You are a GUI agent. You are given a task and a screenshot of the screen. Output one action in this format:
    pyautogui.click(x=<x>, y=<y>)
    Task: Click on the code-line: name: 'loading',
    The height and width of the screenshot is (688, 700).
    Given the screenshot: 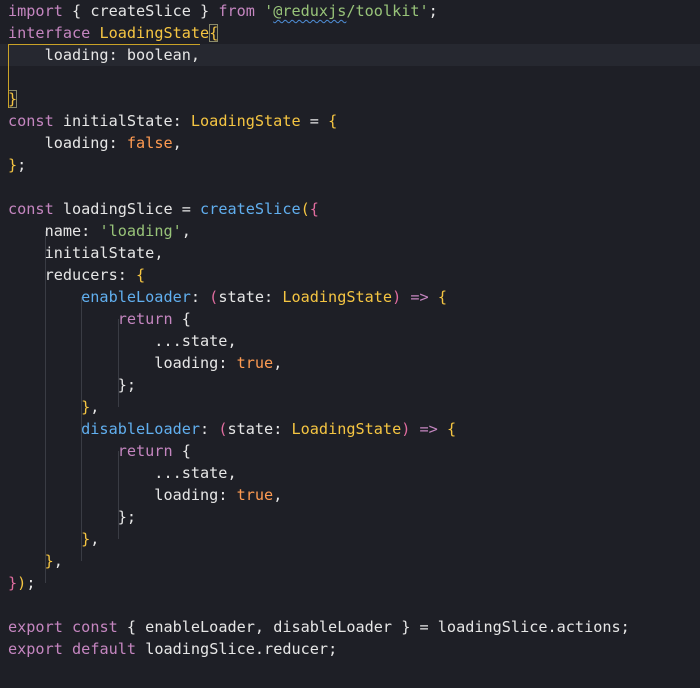 What is the action you would take?
    pyautogui.click(x=350, y=231)
    